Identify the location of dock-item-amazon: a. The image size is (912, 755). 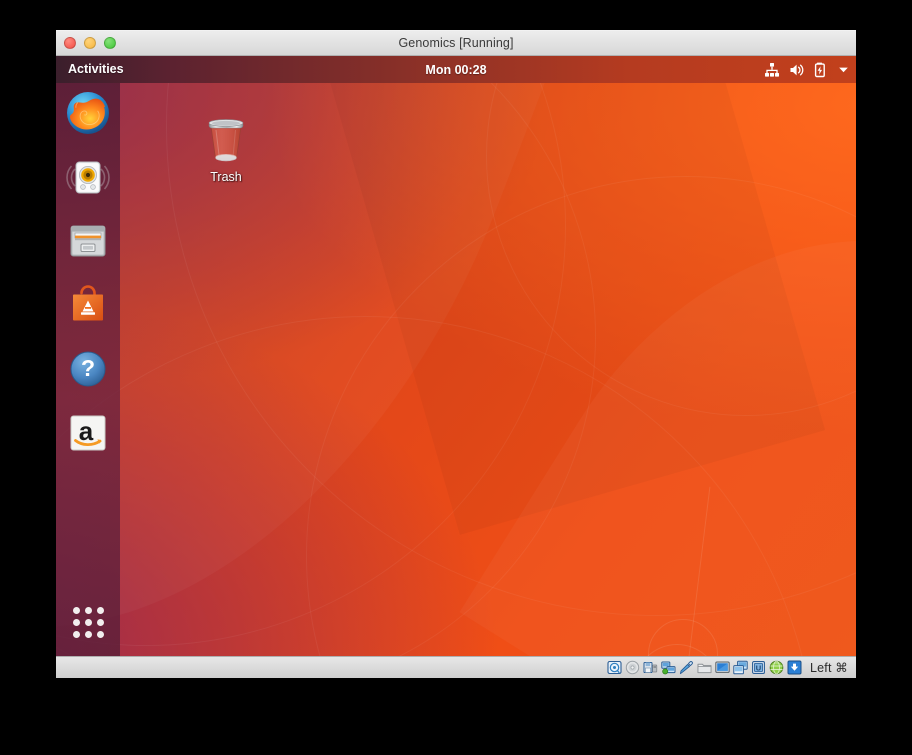
(88, 433).